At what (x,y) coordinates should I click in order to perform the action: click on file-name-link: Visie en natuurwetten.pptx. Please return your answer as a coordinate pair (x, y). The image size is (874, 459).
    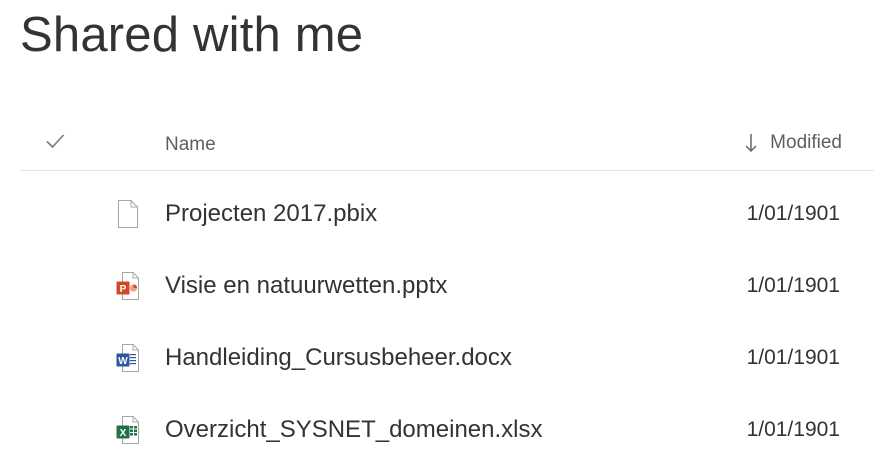
    Looking at the image, I should click on (306, 286).